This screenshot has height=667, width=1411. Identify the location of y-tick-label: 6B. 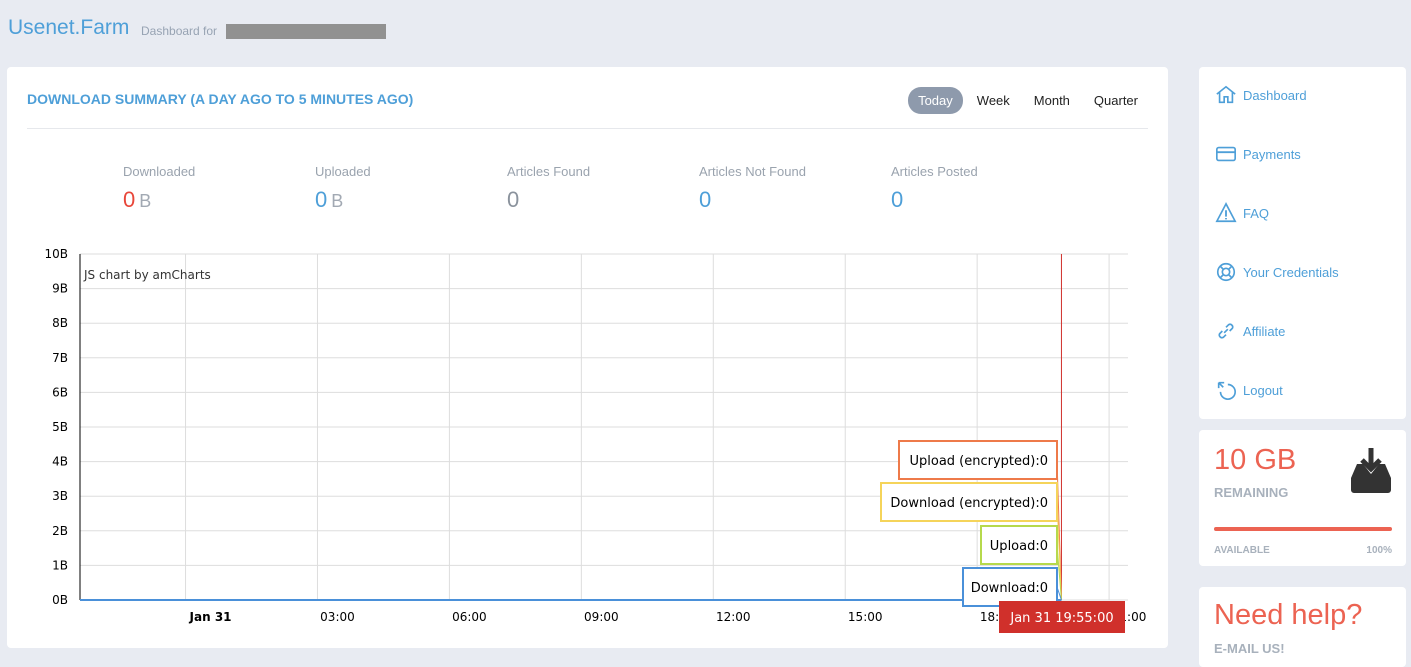
(60, 392).